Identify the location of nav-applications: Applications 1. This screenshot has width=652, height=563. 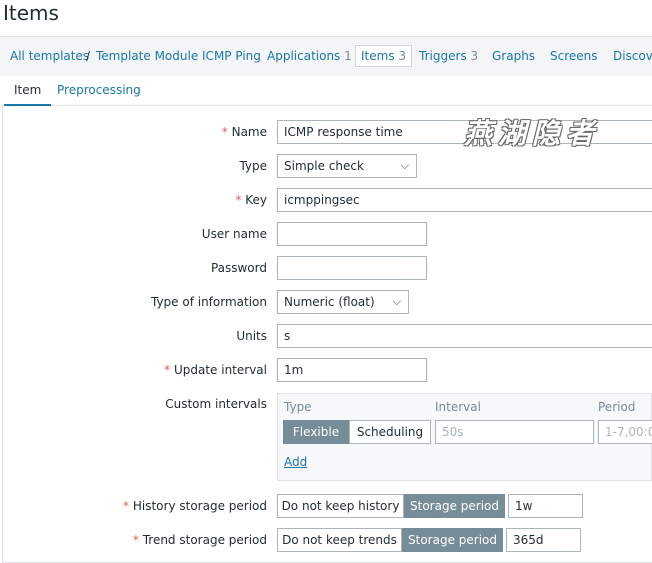
(309, 56).